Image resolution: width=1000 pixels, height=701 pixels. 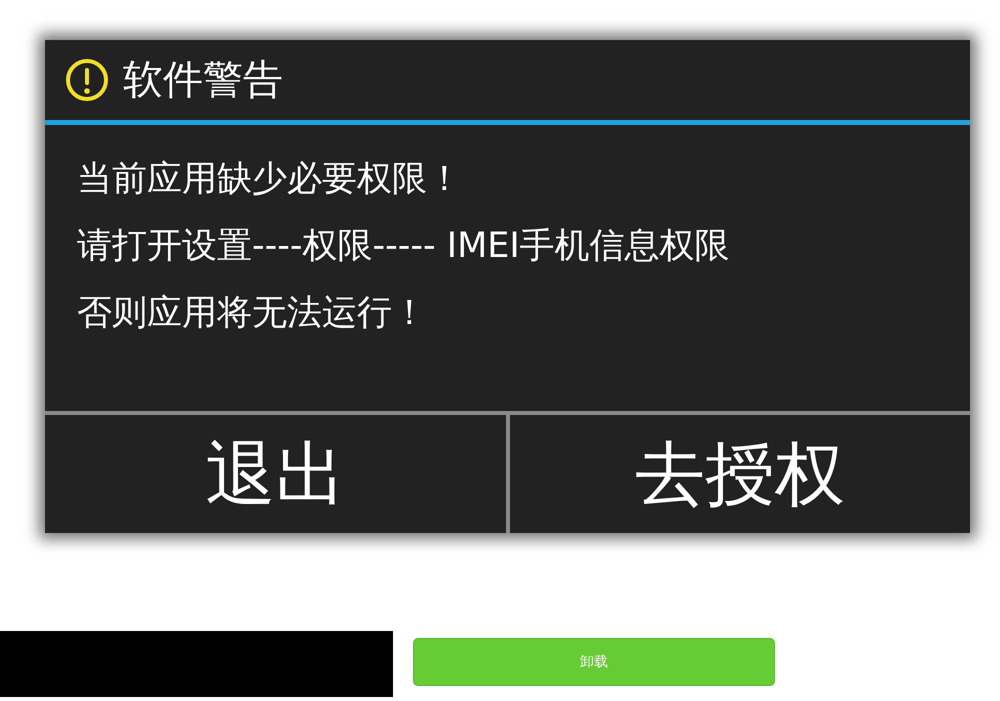 What do you see at coordinates (738, 474) in the screenshot?
I see `dialog-button: 去授权` at bounding box center [738, 474].